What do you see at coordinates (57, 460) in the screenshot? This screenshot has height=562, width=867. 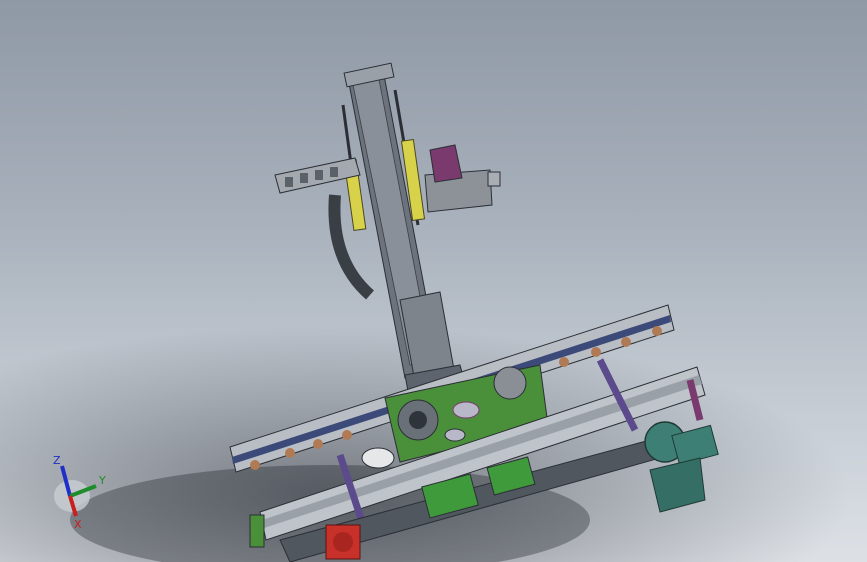 I see `z-axis-label: Z` at bounding box center [57, 460].